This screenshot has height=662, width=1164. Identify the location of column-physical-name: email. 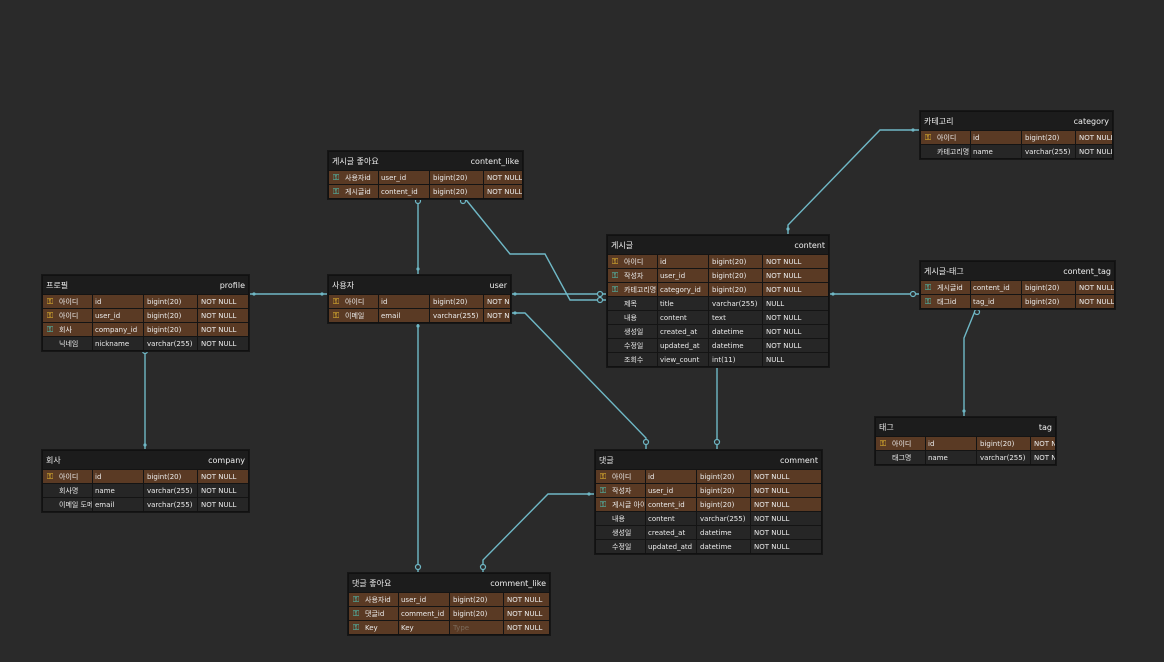
(403, 315).